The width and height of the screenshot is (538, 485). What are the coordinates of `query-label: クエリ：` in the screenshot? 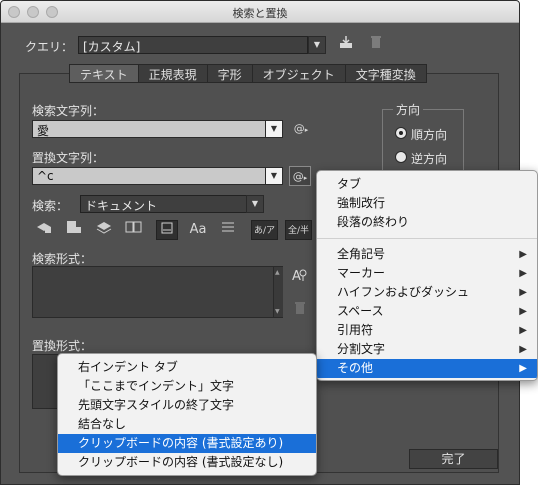 It's located at (49, 47).